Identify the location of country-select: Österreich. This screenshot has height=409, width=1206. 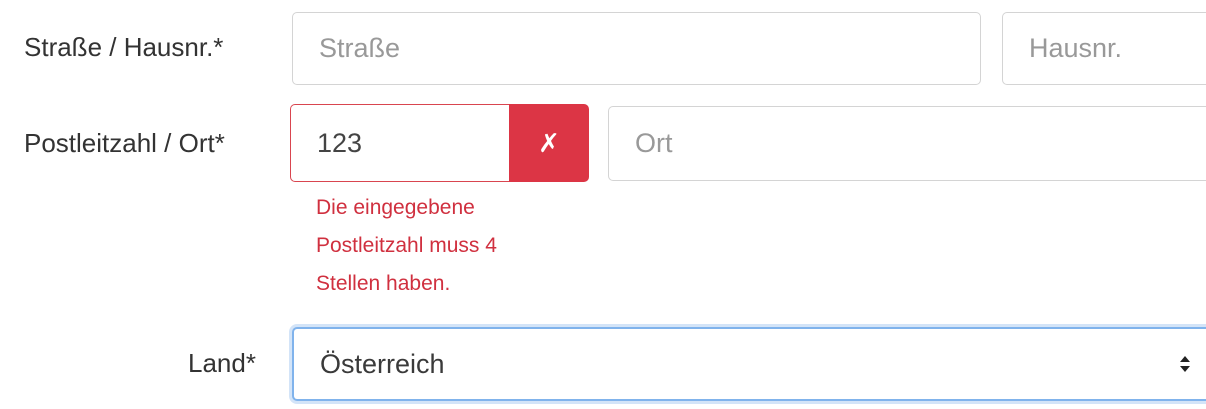
(749, 364).